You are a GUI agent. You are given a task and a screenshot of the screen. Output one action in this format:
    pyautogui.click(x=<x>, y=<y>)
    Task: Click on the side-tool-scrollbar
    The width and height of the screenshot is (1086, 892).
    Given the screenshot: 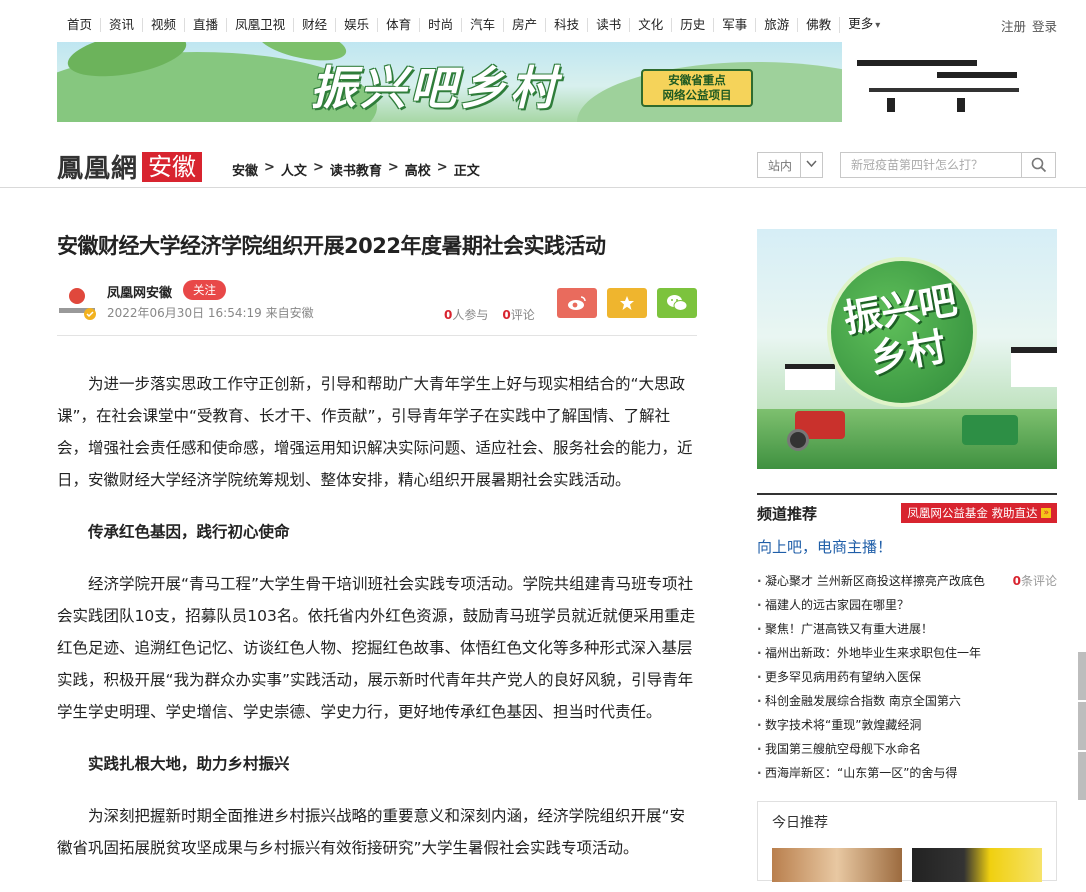 What is the action you would take?
    pyautogui.click(x=1082, y=727)
    